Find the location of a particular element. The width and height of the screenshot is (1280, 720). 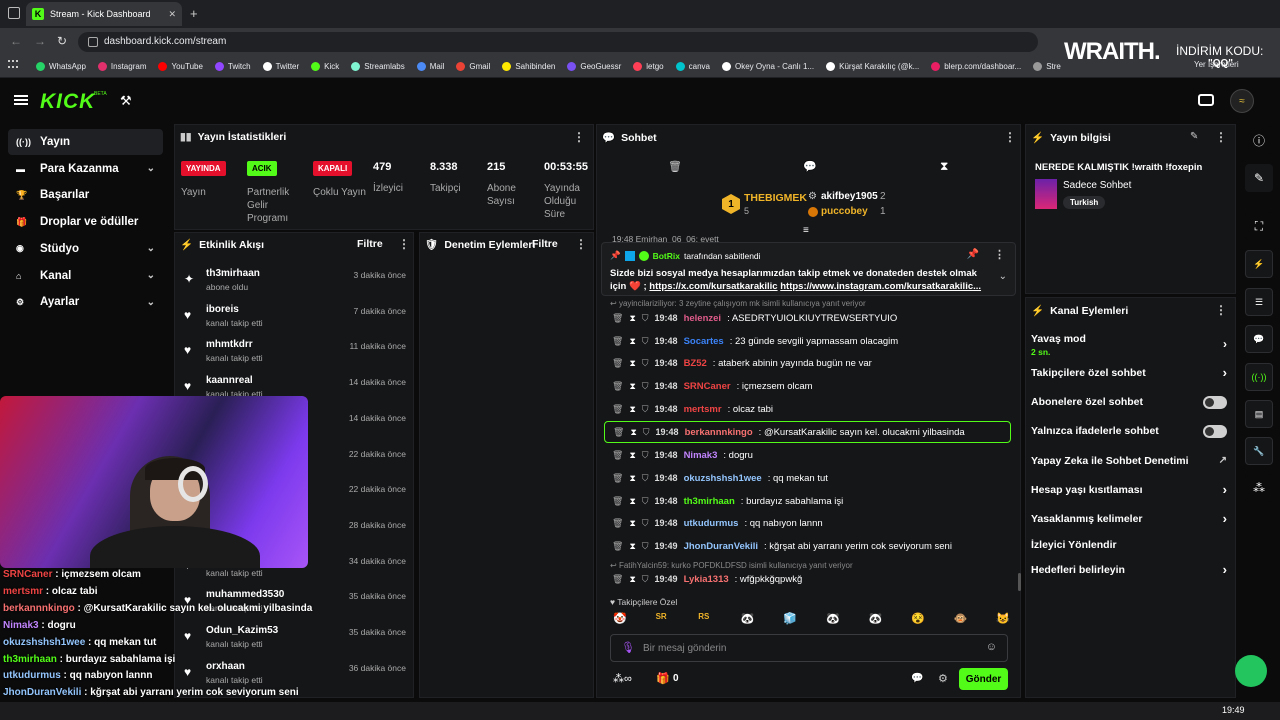

trash-icon: 🗑 is located at coordinates (675, 166).